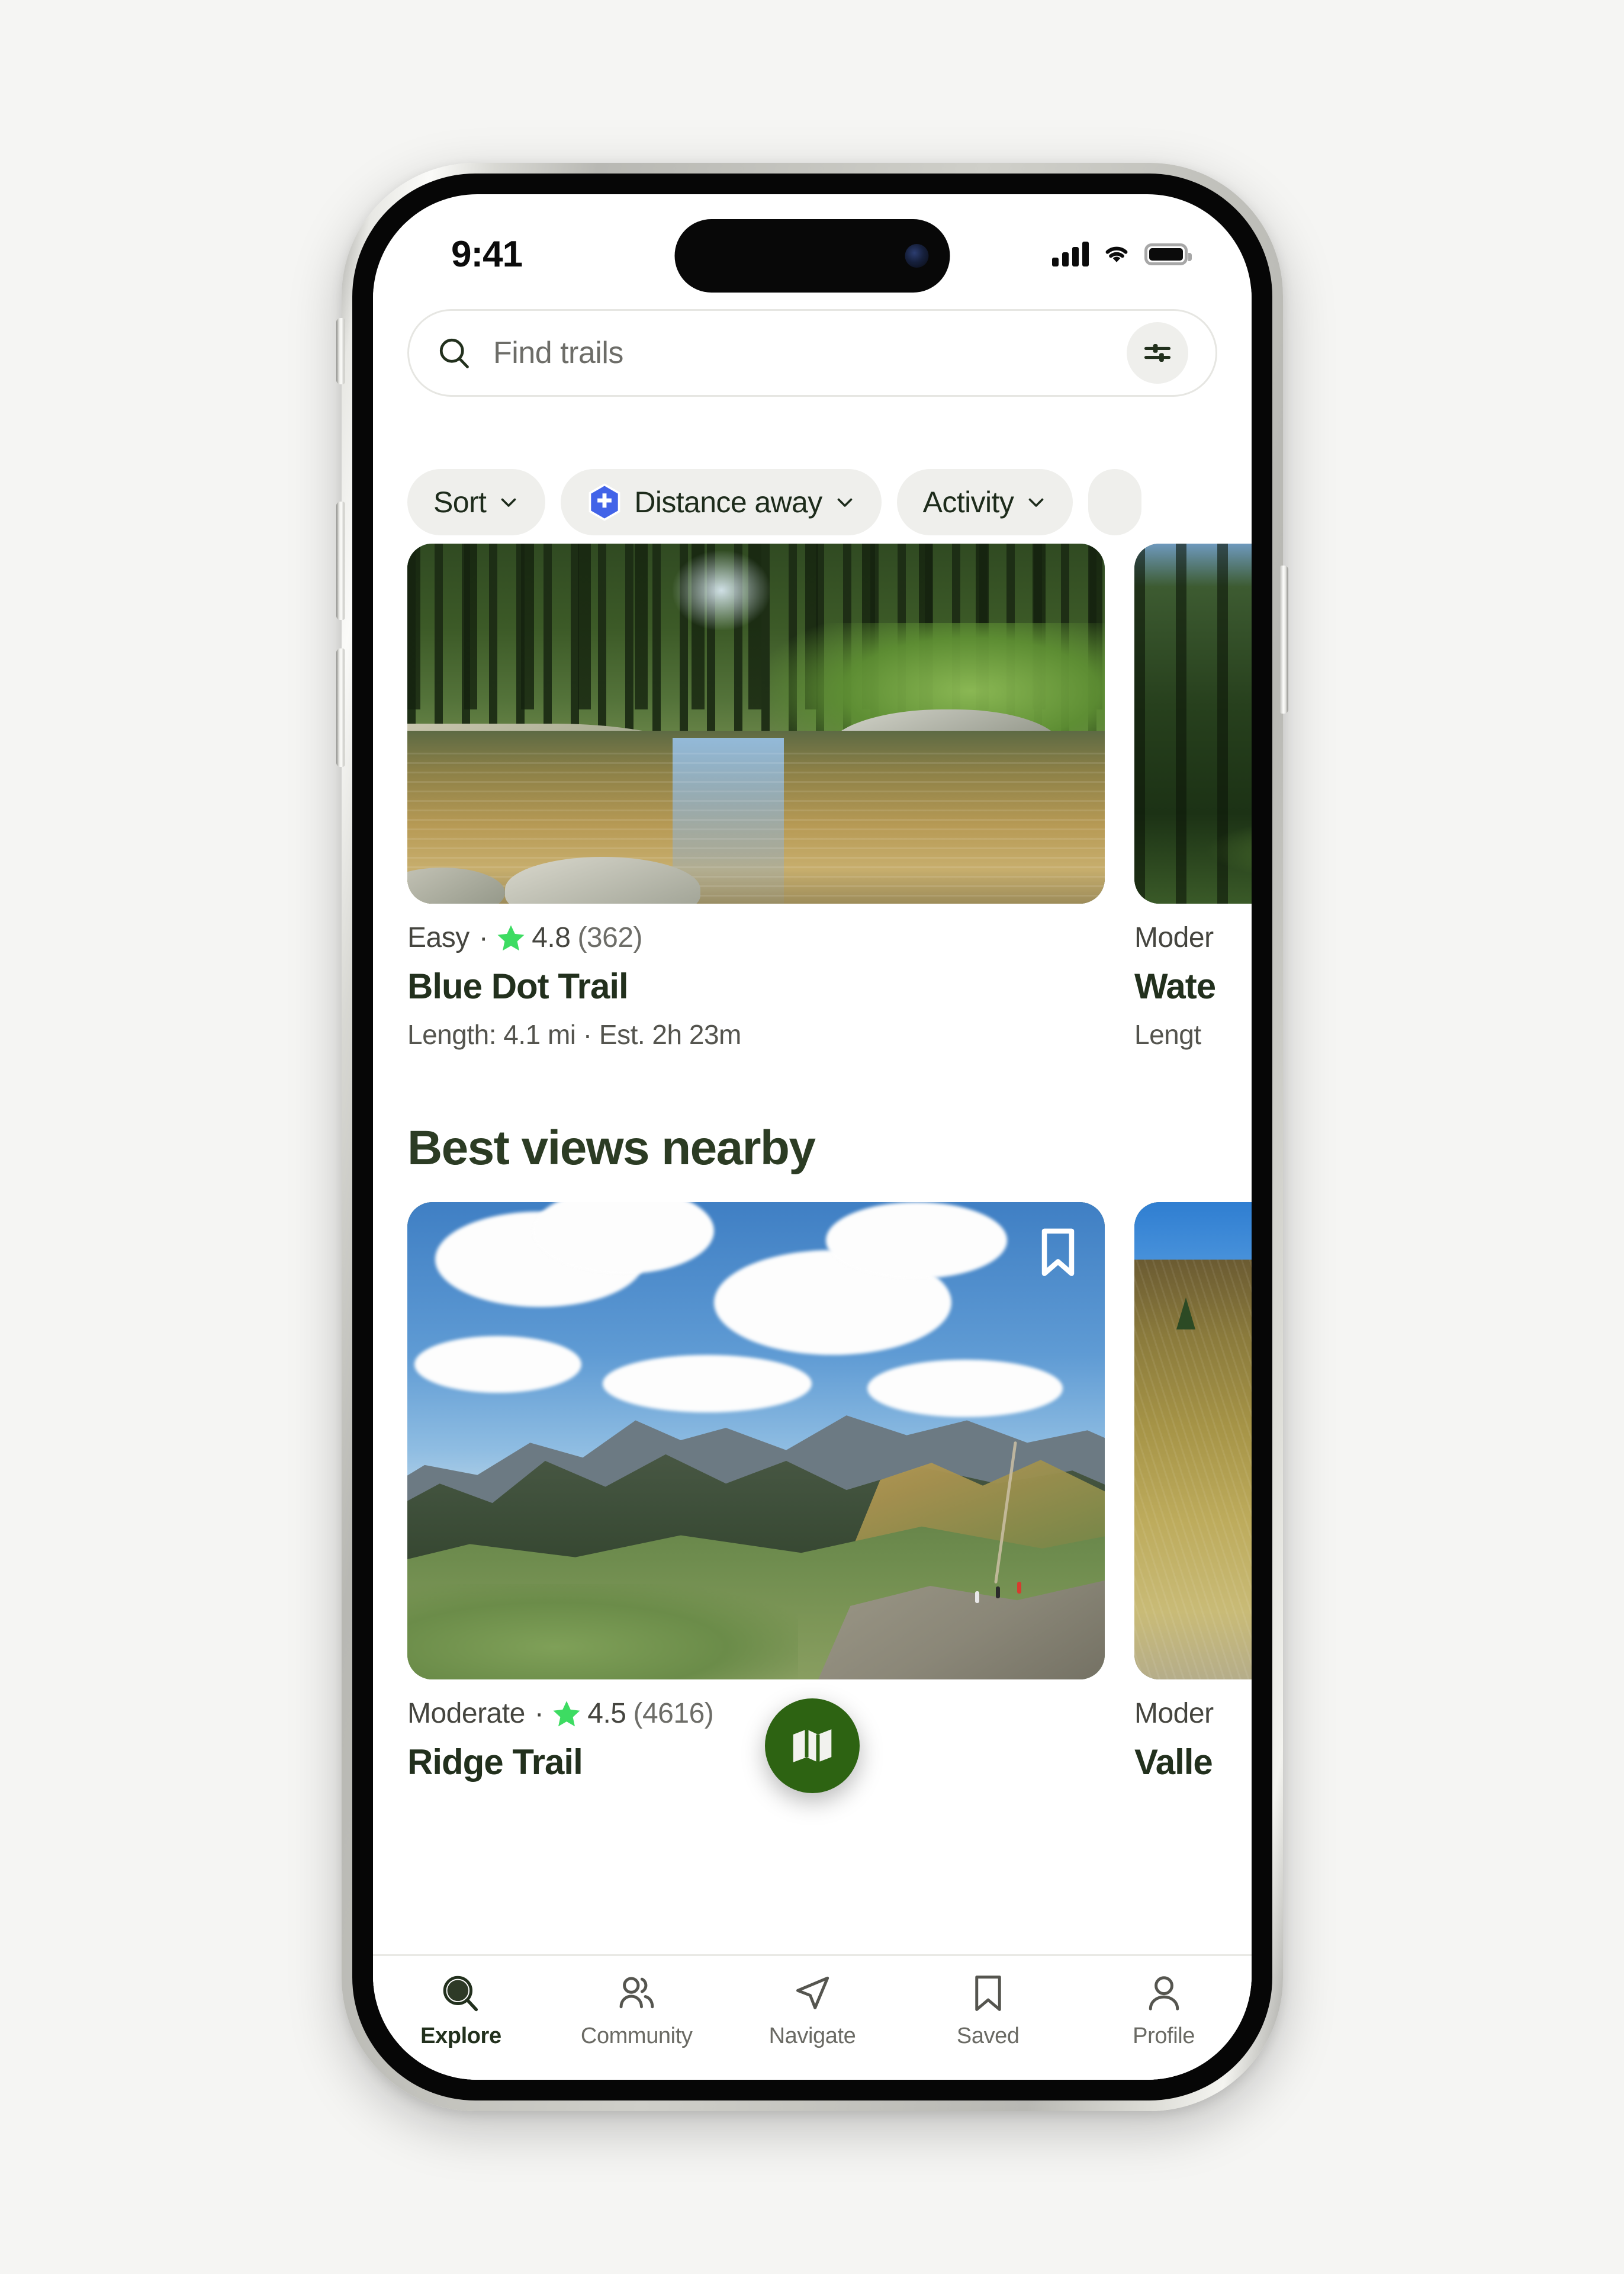 This screenshot has height=2274, width=1624. I want to click on view-meta: Moderate · 4.5 (4616), so click(756, 1713).